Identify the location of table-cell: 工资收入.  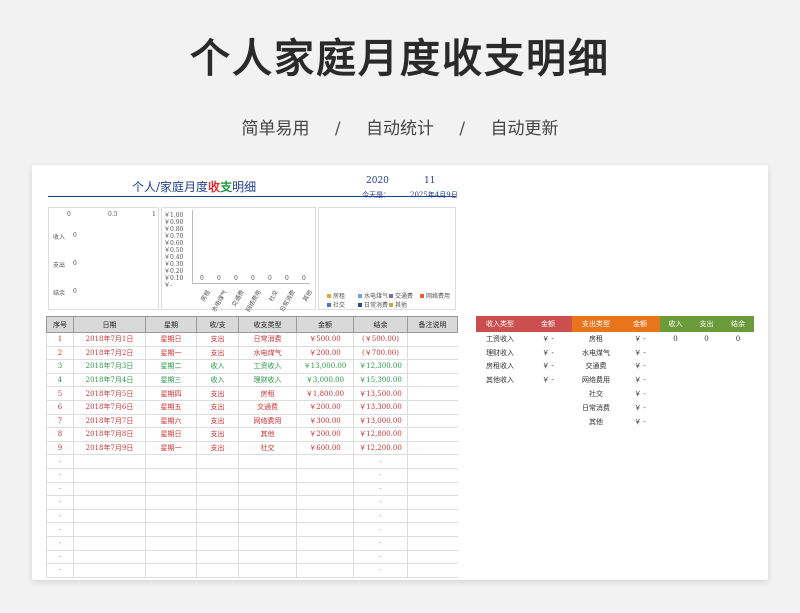
(267, 366).